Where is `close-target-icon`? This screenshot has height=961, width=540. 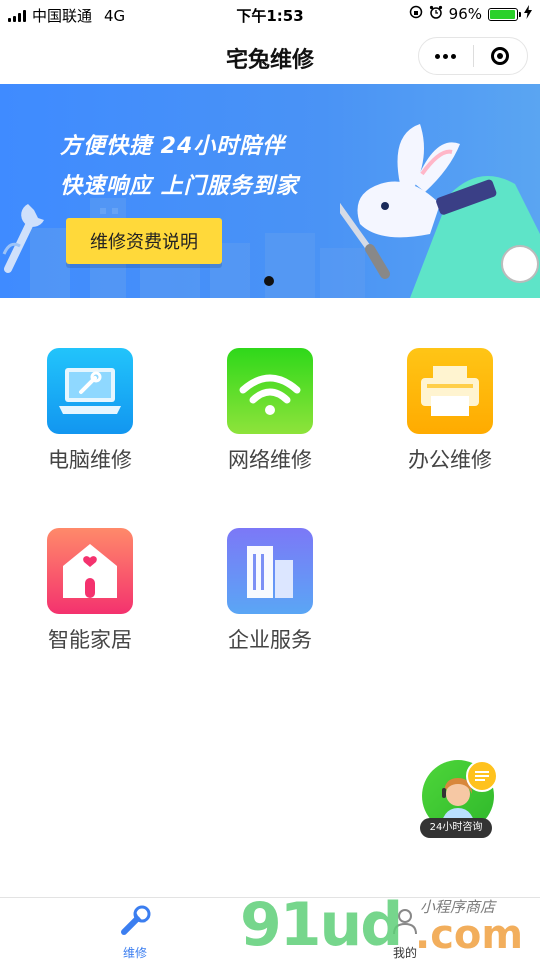
close-target-icon is located at coordinates (500, 56).